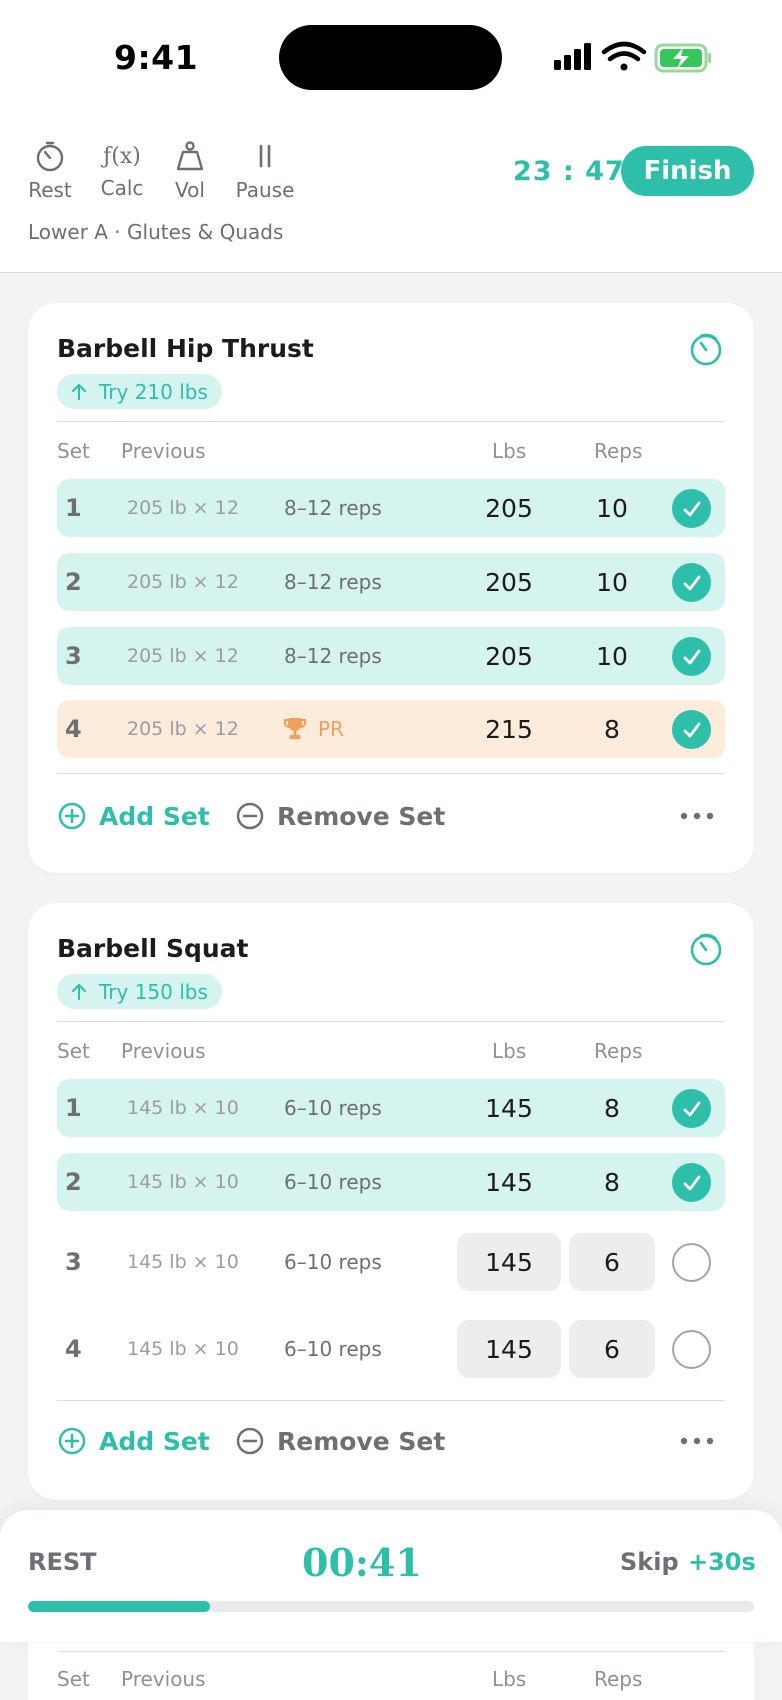 The image size is (782, 1700). I want to click on set-actions: Add Set Remove Set, so click(391, 816).